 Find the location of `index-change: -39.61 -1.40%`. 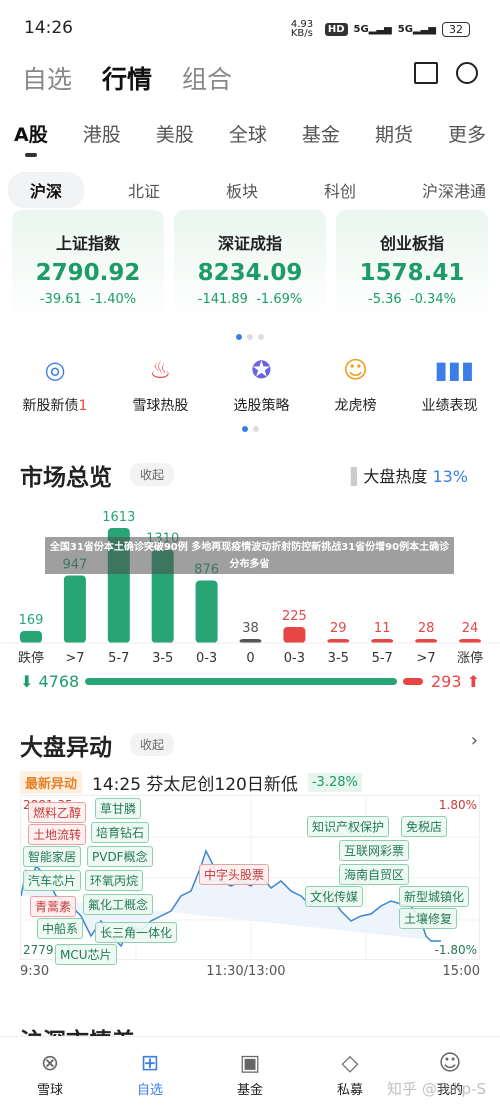

index-change: -39.61 -1.40% is located at coordinates (88, 299).